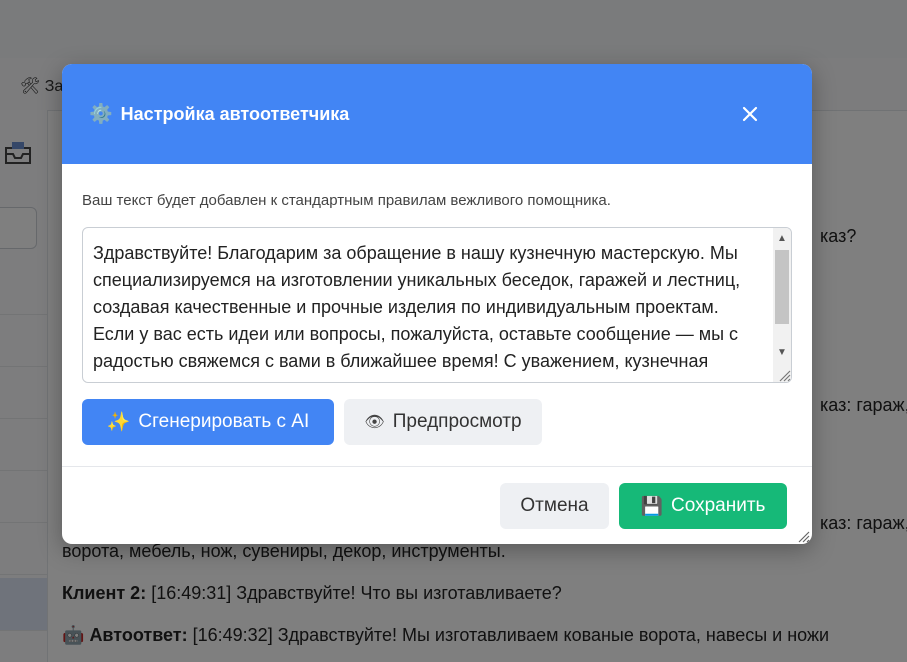 Image resolution: width=907 pixels, height=662 pixels. I want to click on save-label: Сохранить, so click(718, 505).